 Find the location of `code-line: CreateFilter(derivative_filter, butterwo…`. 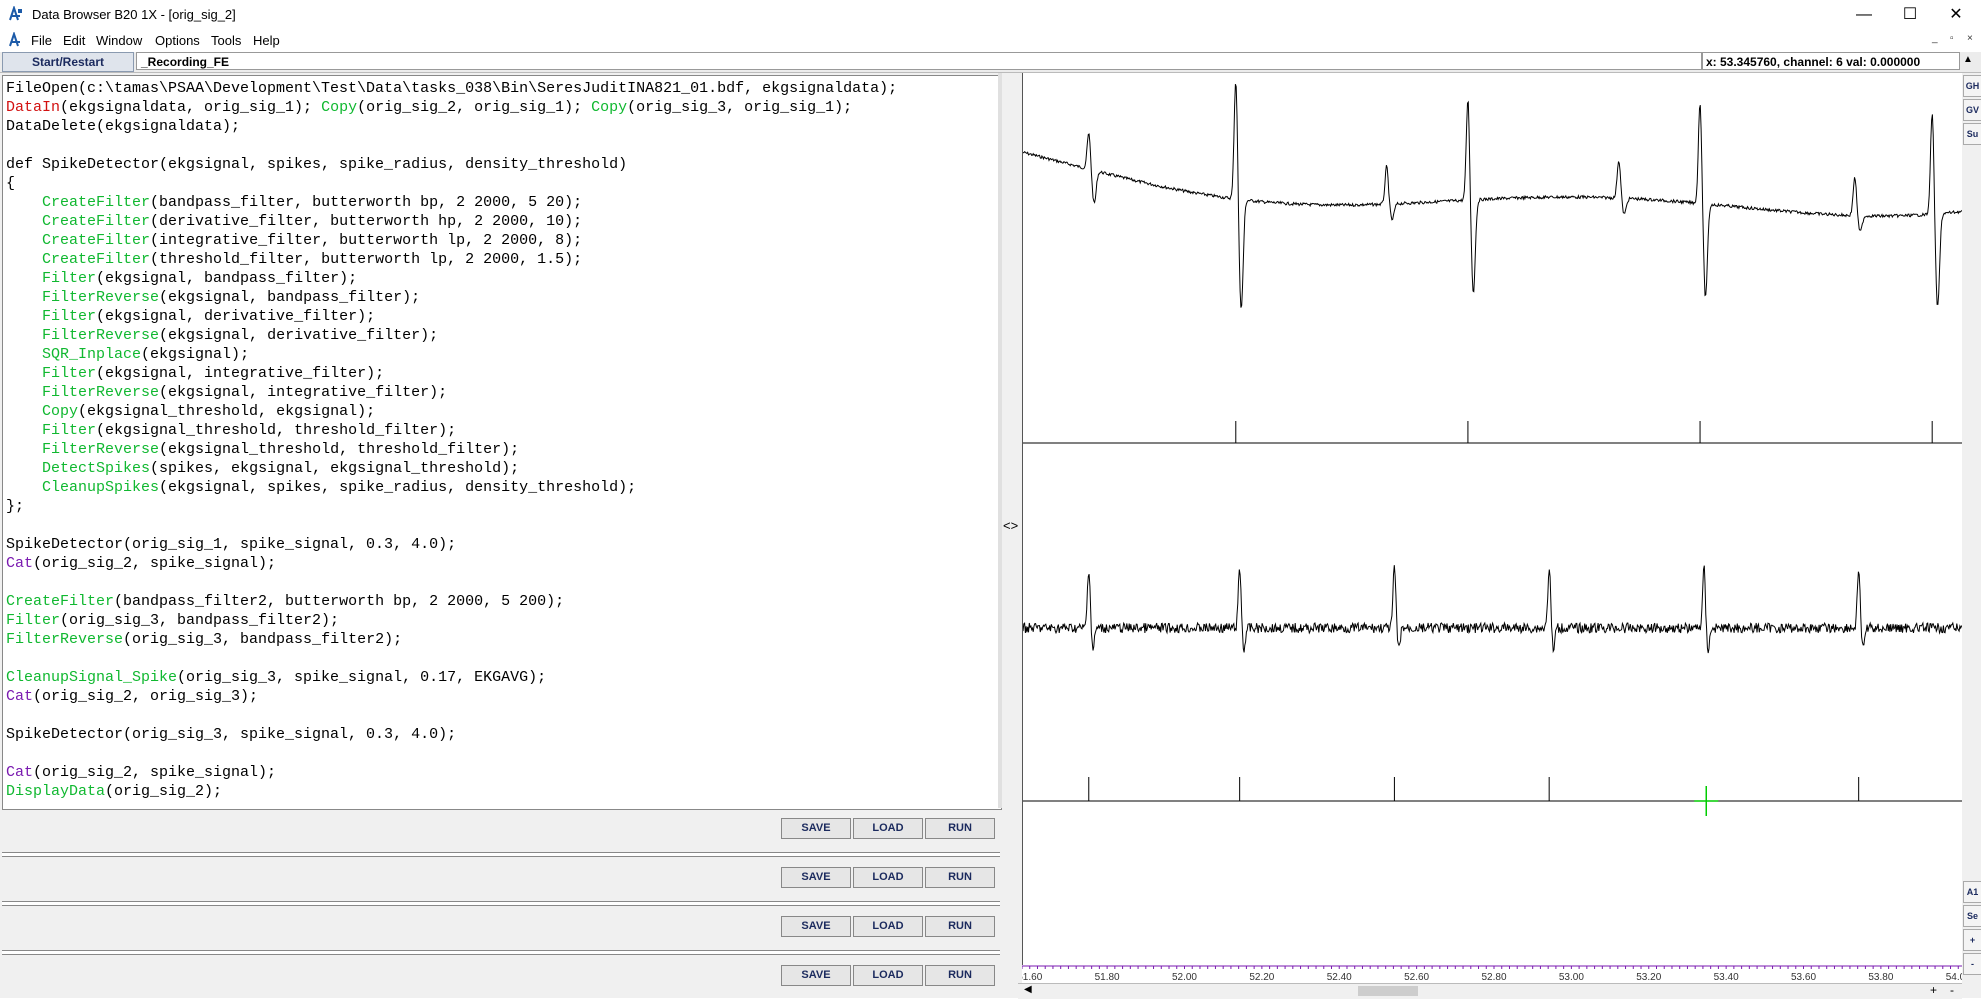

code-line: CreateFilter(derivative_filter, butterwo… is located at coordinates (451, 221).